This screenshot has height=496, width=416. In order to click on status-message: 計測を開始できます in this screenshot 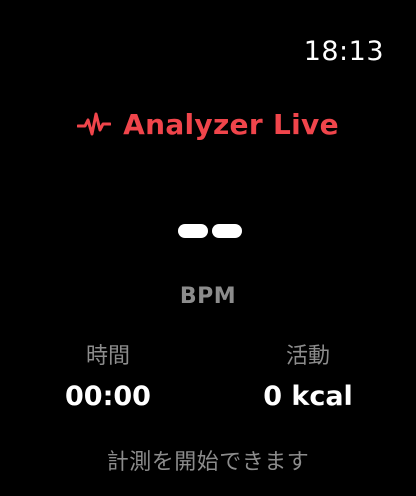, I will do `click(208, 462)`.